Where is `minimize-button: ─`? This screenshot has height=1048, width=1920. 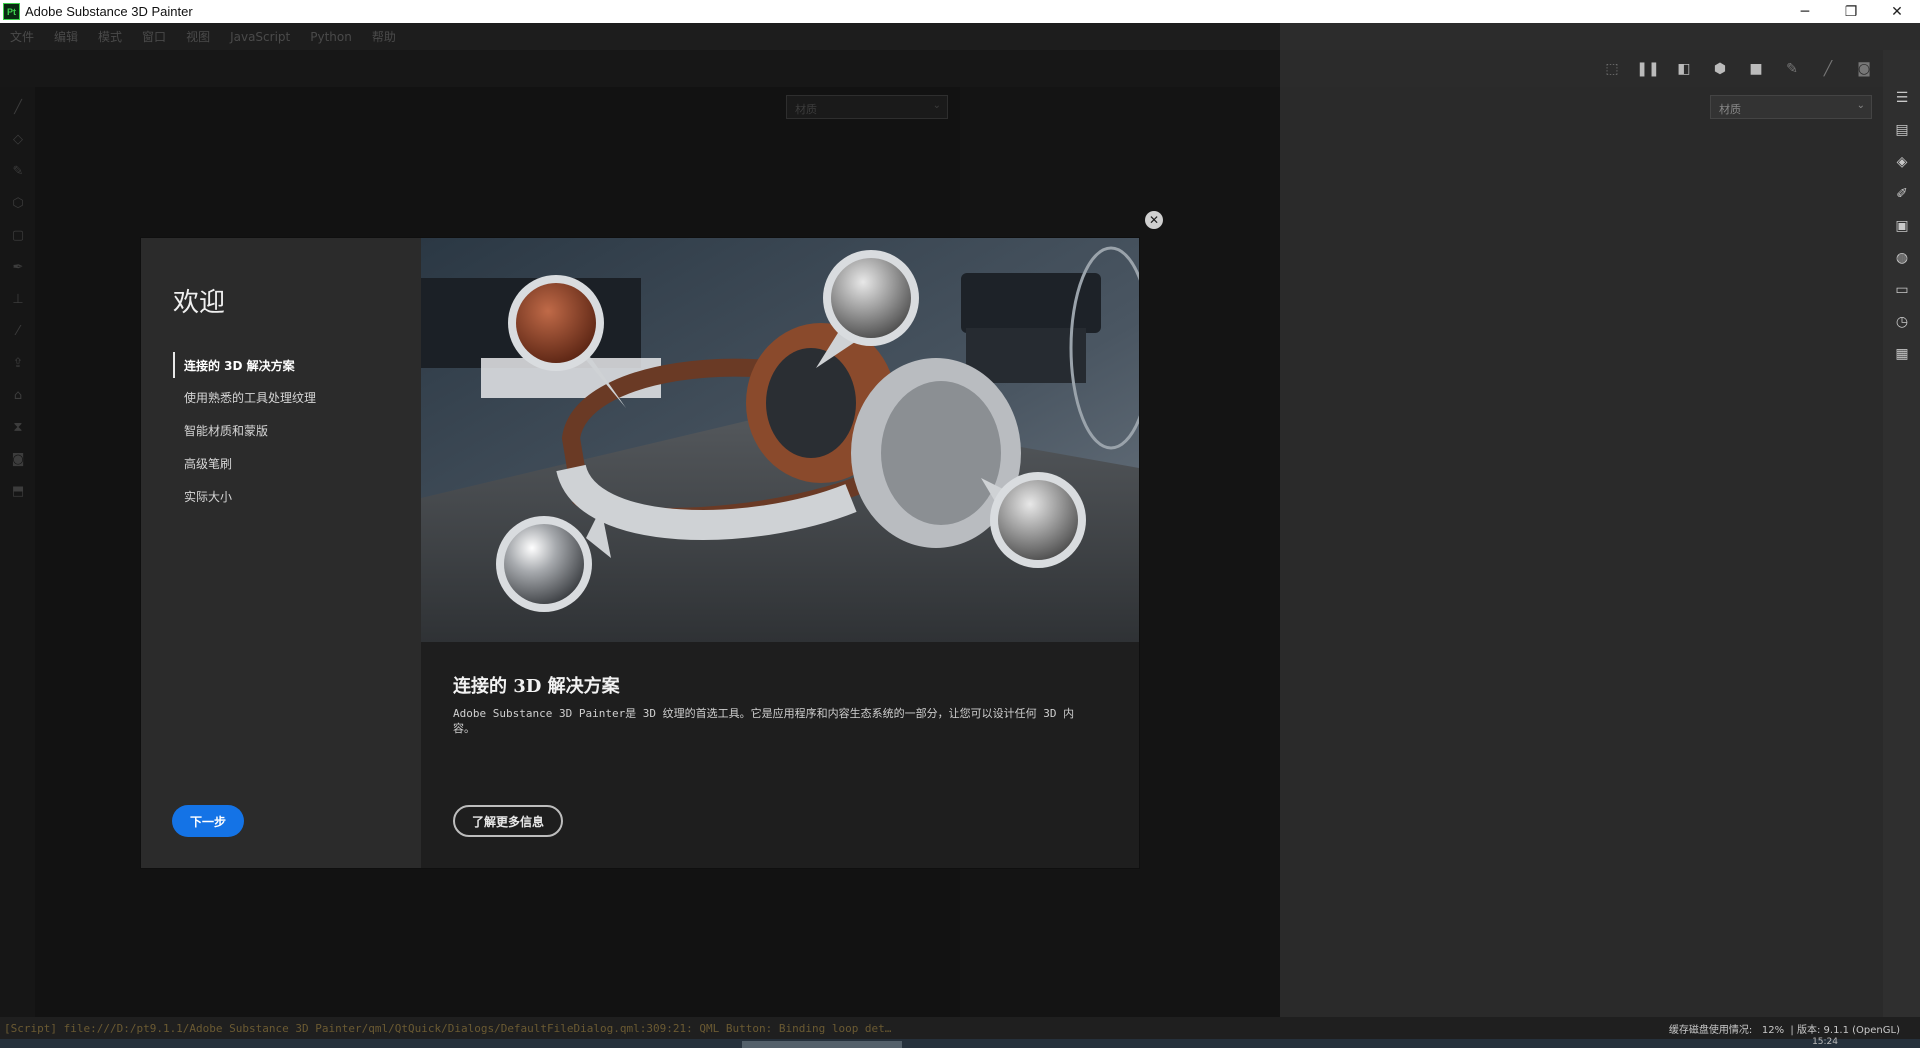 minimize-button: ─ is located at coordinates (1805, 11).